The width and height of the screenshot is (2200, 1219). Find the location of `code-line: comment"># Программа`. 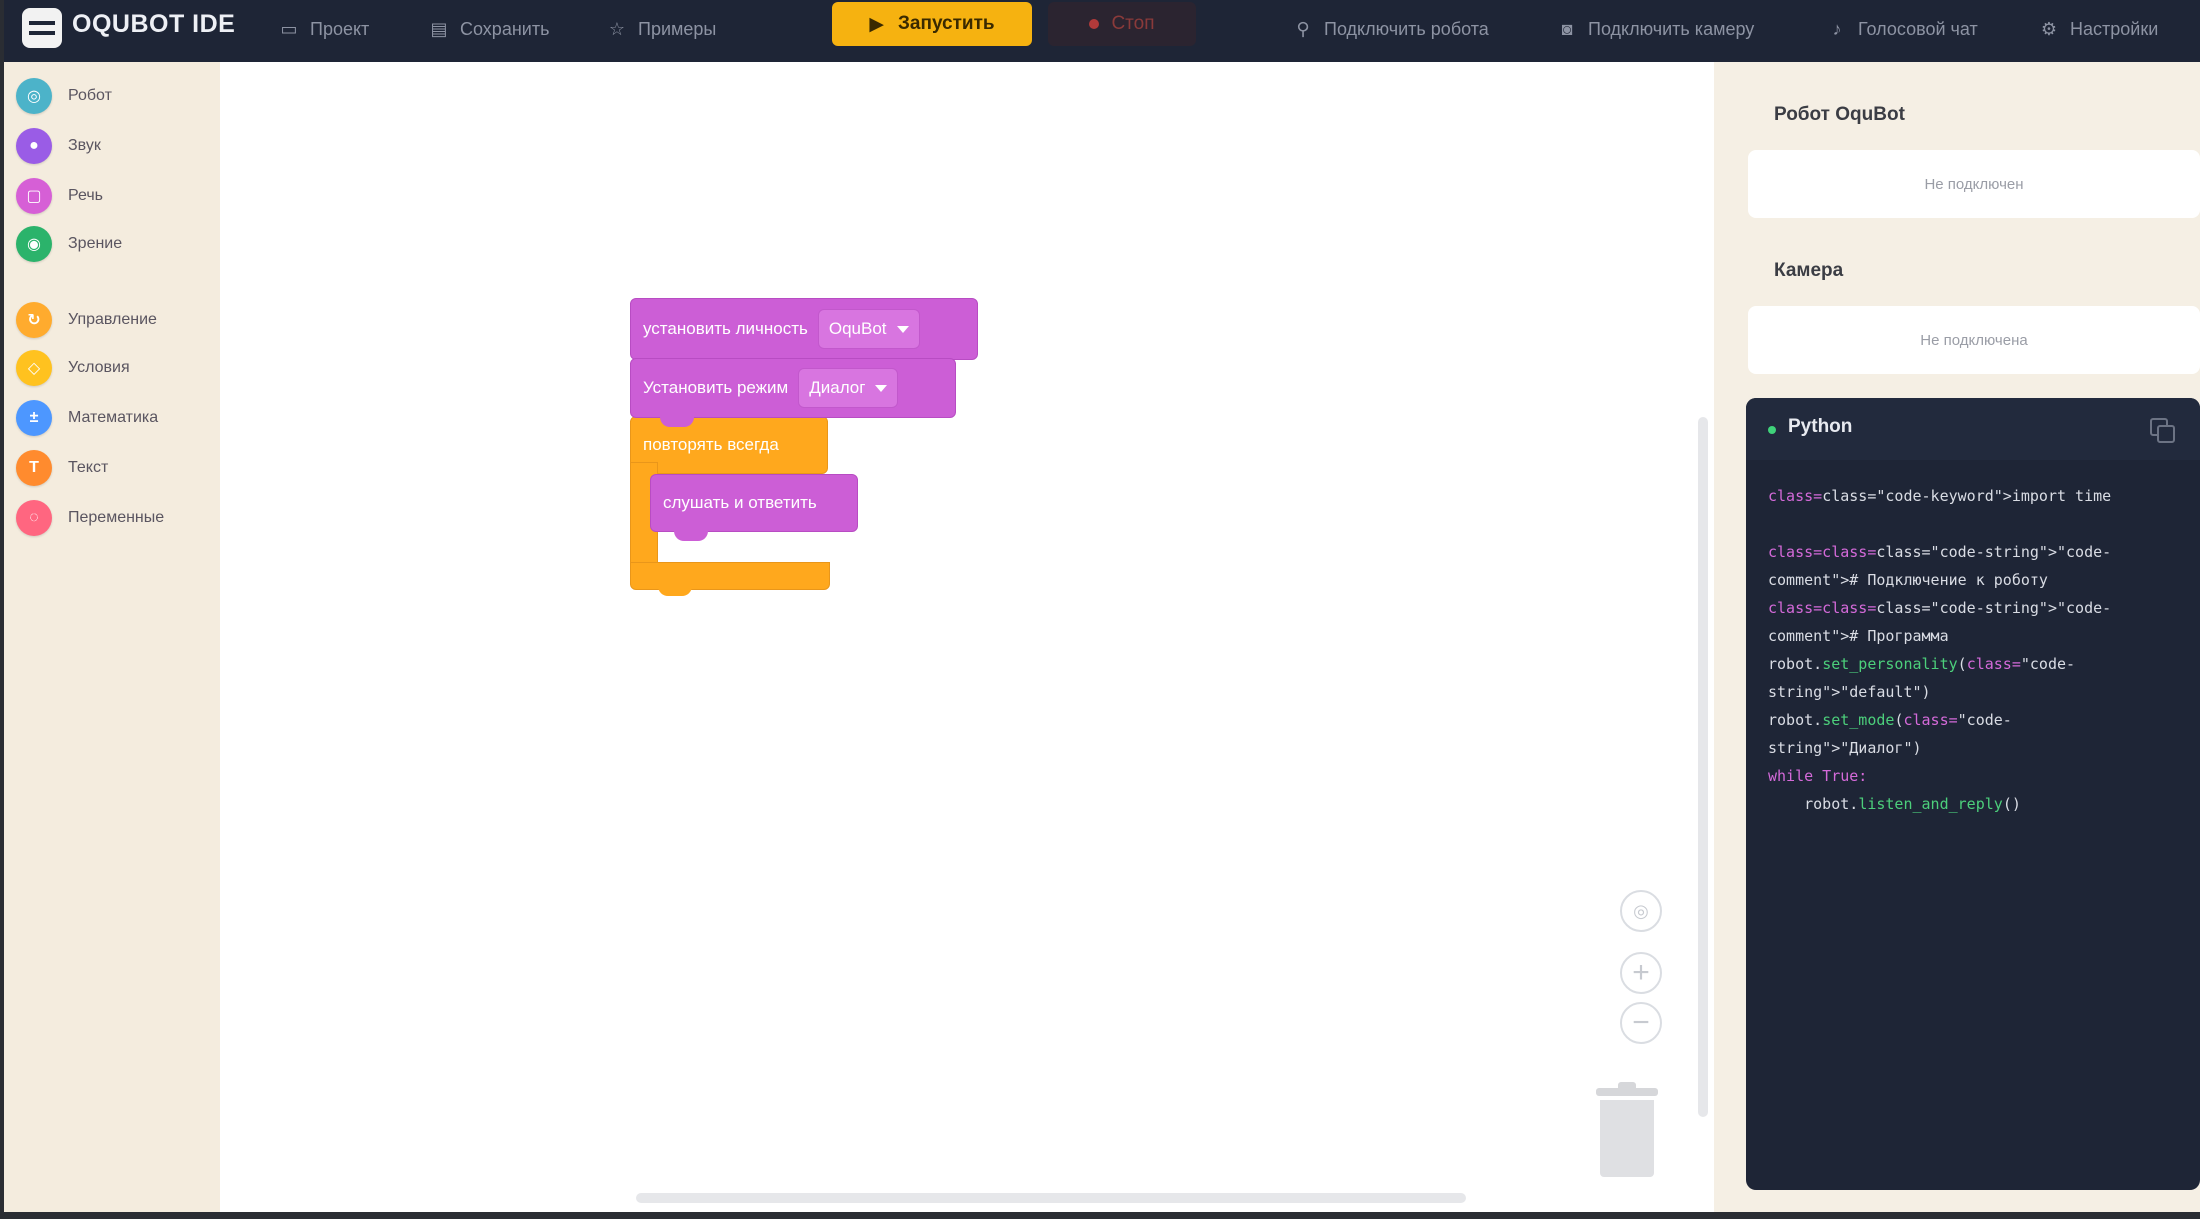

code-line: comment"># Программа is located at coordinates (1978, 636).